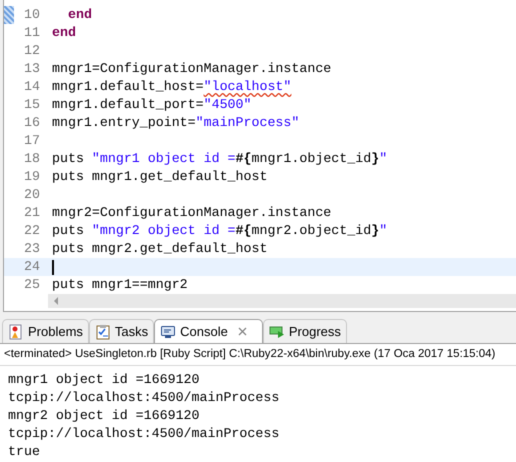 The height and width of the screenshot is (462, 516). I want to click on line-number: 25, so click(32, 285).